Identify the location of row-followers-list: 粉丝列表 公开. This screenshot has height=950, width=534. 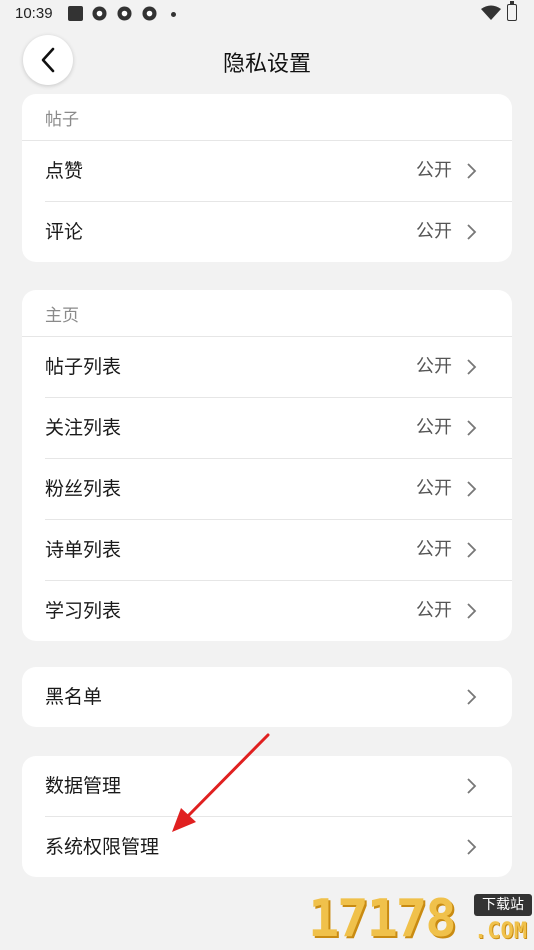
(278, 488).